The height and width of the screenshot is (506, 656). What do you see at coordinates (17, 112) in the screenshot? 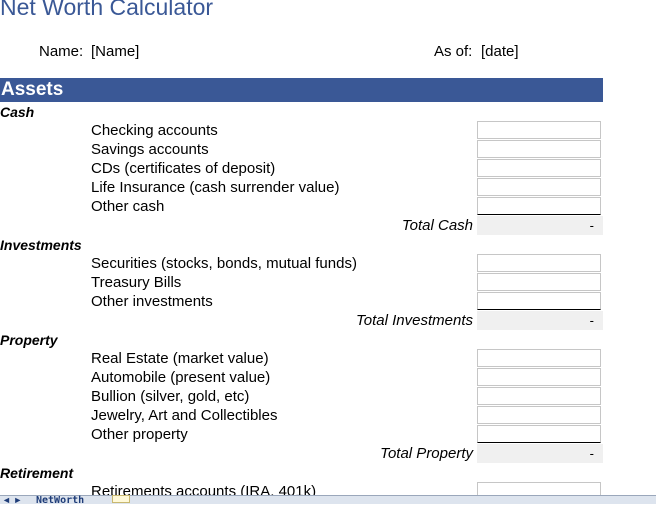
I see `section-heading-cash: Cash` at bounding box center [17, 112].